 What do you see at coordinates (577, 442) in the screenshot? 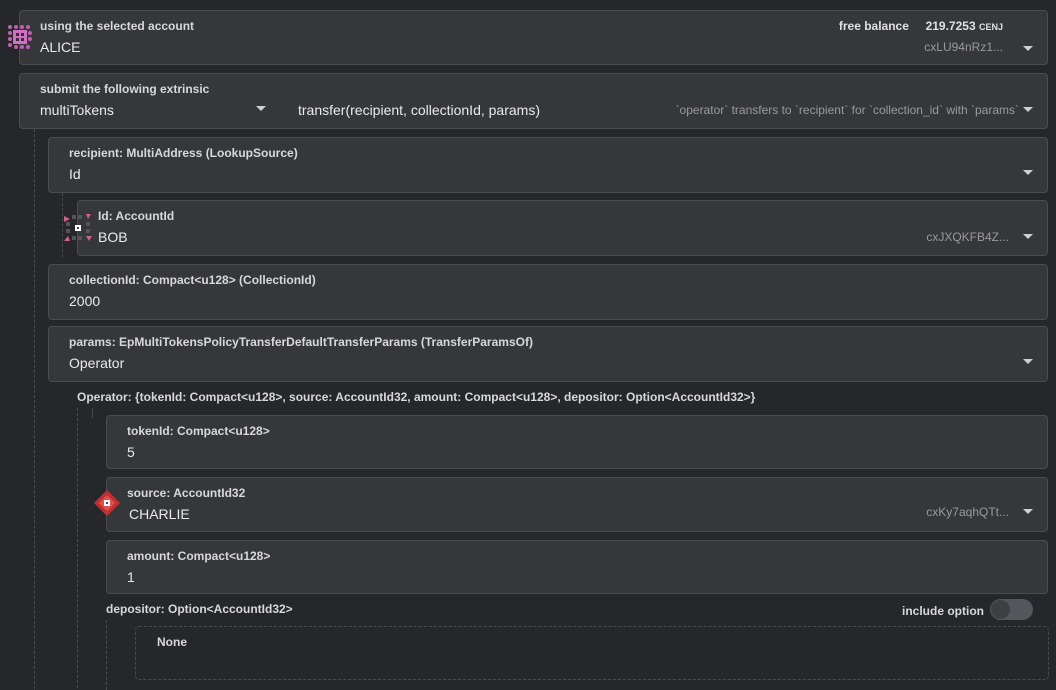
I see `token-id-input: tokenId: Compact<u128> 5` at bounding box center [577, 442].